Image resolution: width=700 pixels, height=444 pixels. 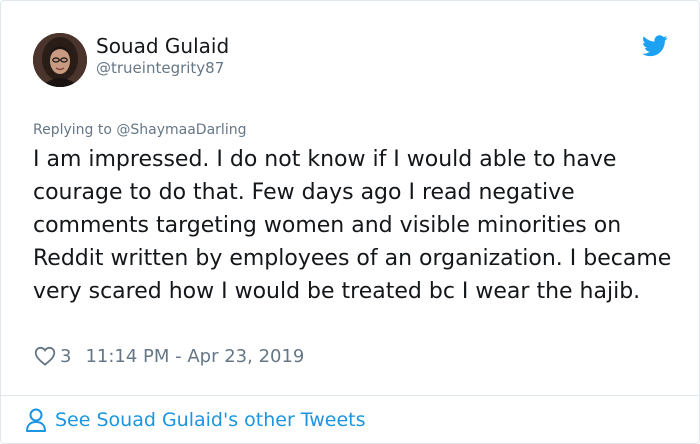 I want to click on heart-icon, so click(x=45, y=356).